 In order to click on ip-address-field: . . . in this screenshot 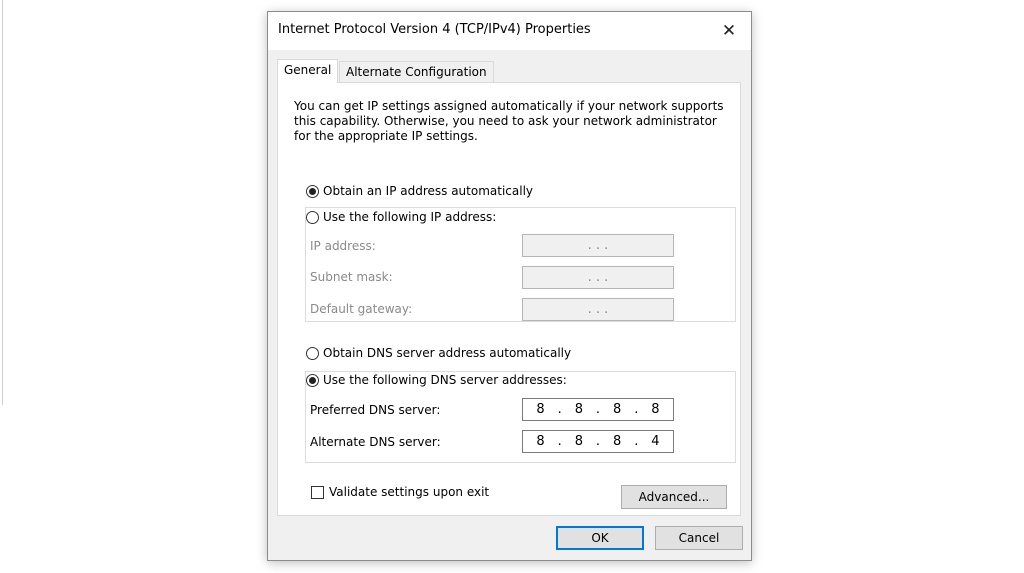, I will do `click(598, 245)`.